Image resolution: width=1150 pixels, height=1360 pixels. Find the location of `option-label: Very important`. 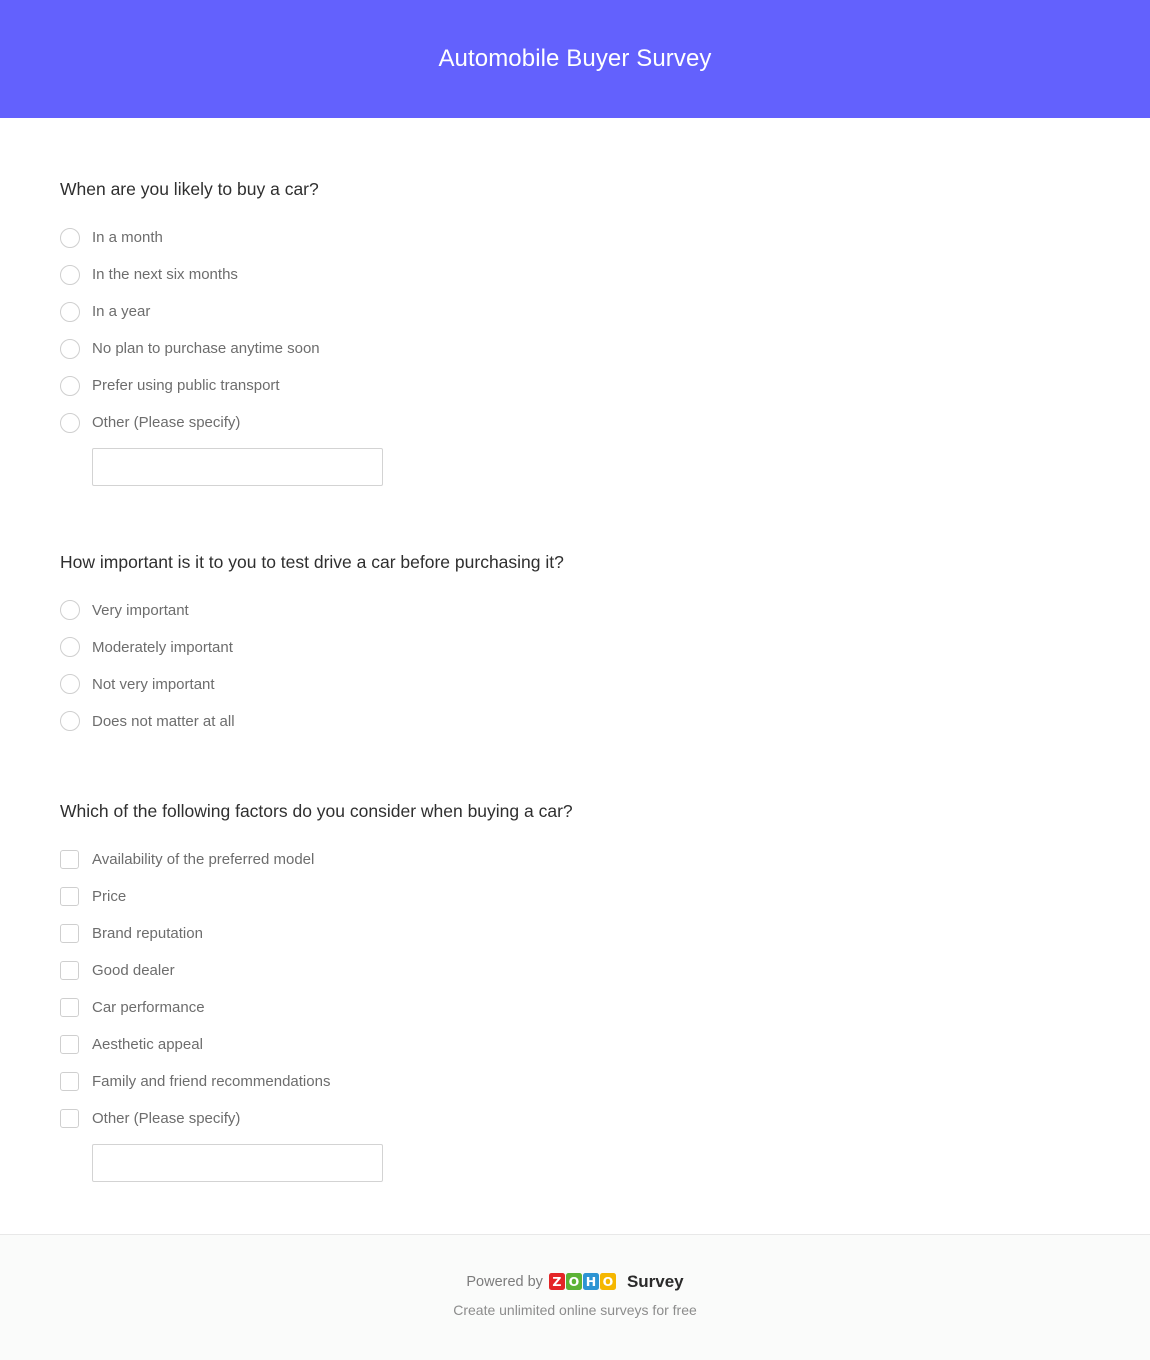

option-label: Very important is located at coordinates (140, 610).